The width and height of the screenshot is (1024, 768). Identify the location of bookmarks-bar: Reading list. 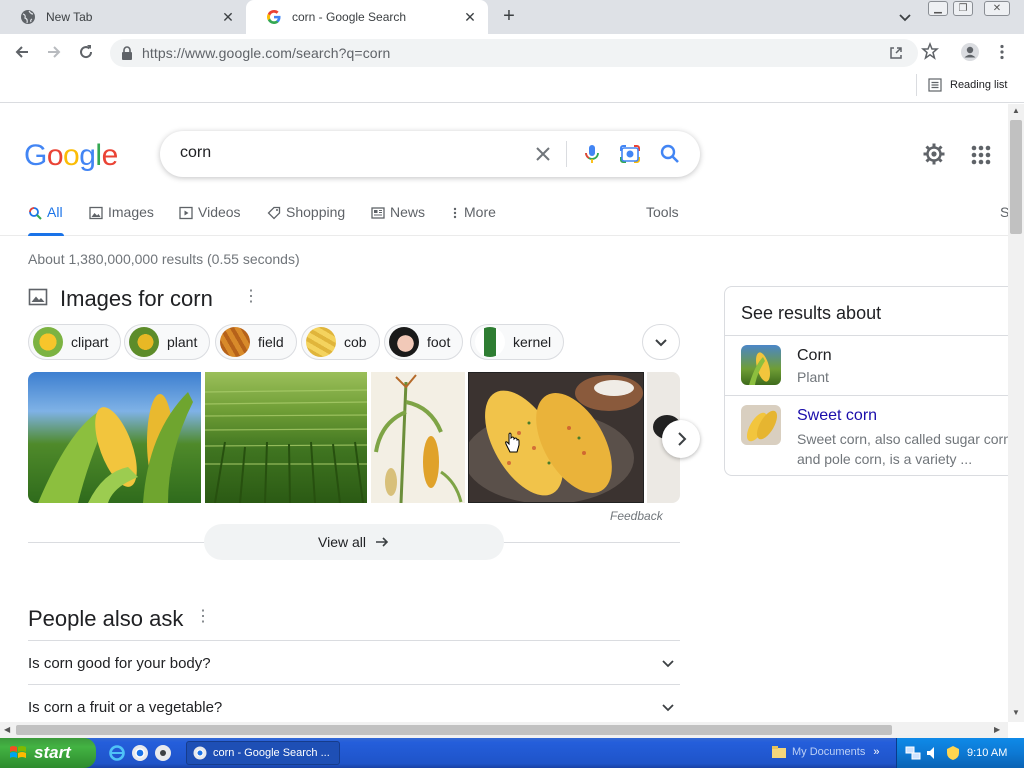
(512, 86).